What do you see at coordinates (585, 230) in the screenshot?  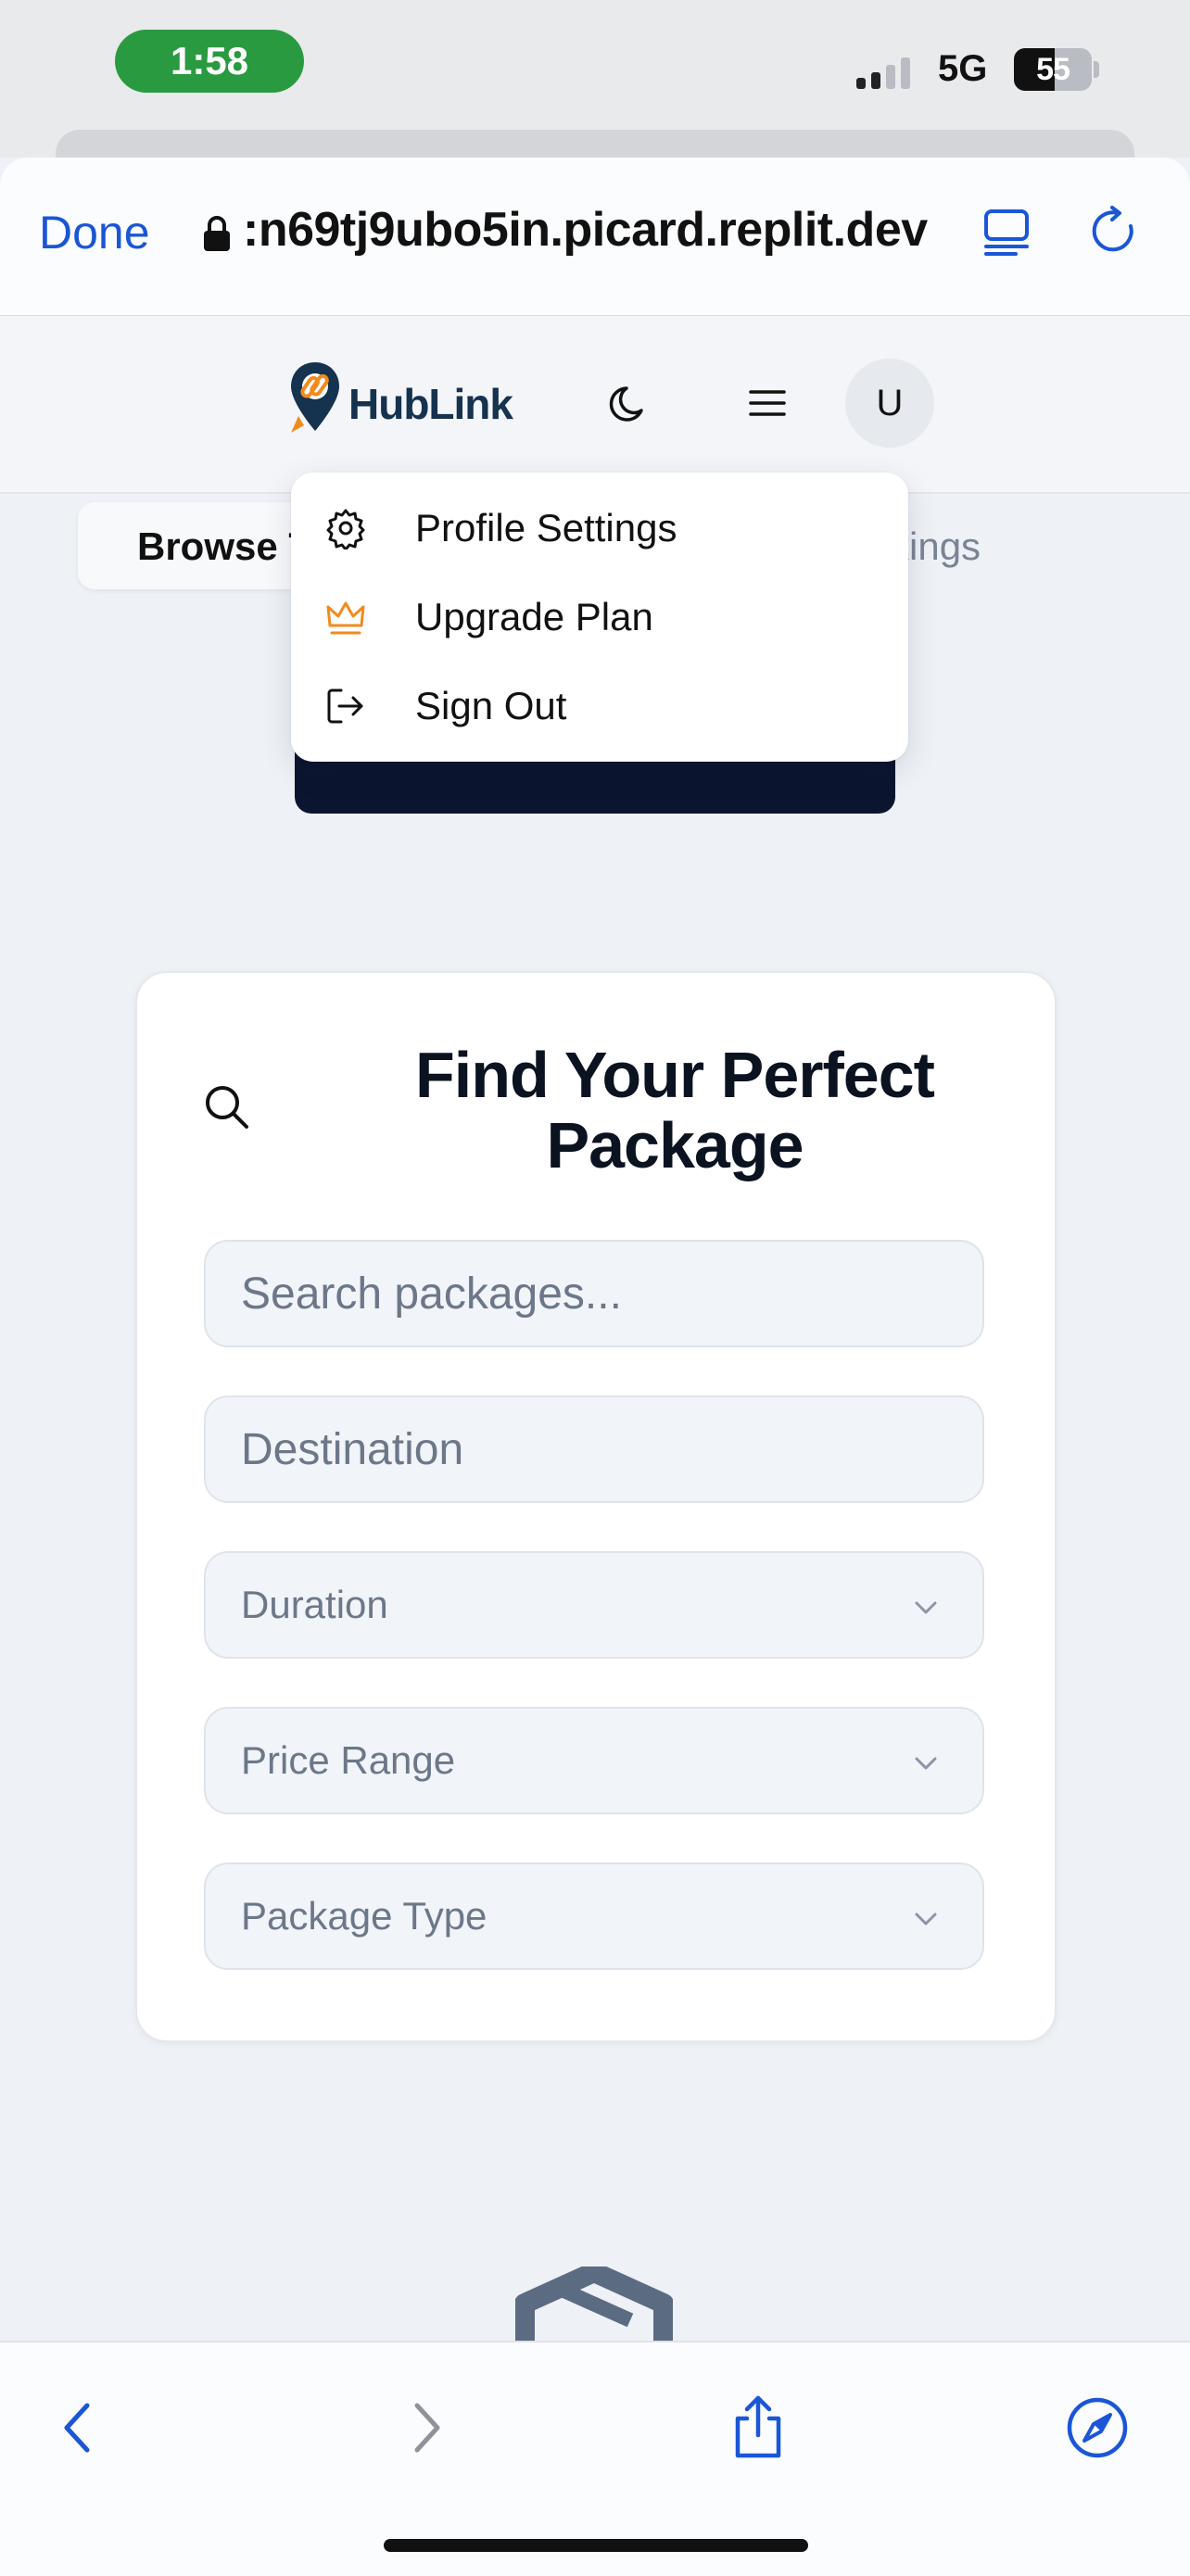 I see `url-field: :n69tj9ubo5in.picard.replit.dev` at bounding box center [585, 230].